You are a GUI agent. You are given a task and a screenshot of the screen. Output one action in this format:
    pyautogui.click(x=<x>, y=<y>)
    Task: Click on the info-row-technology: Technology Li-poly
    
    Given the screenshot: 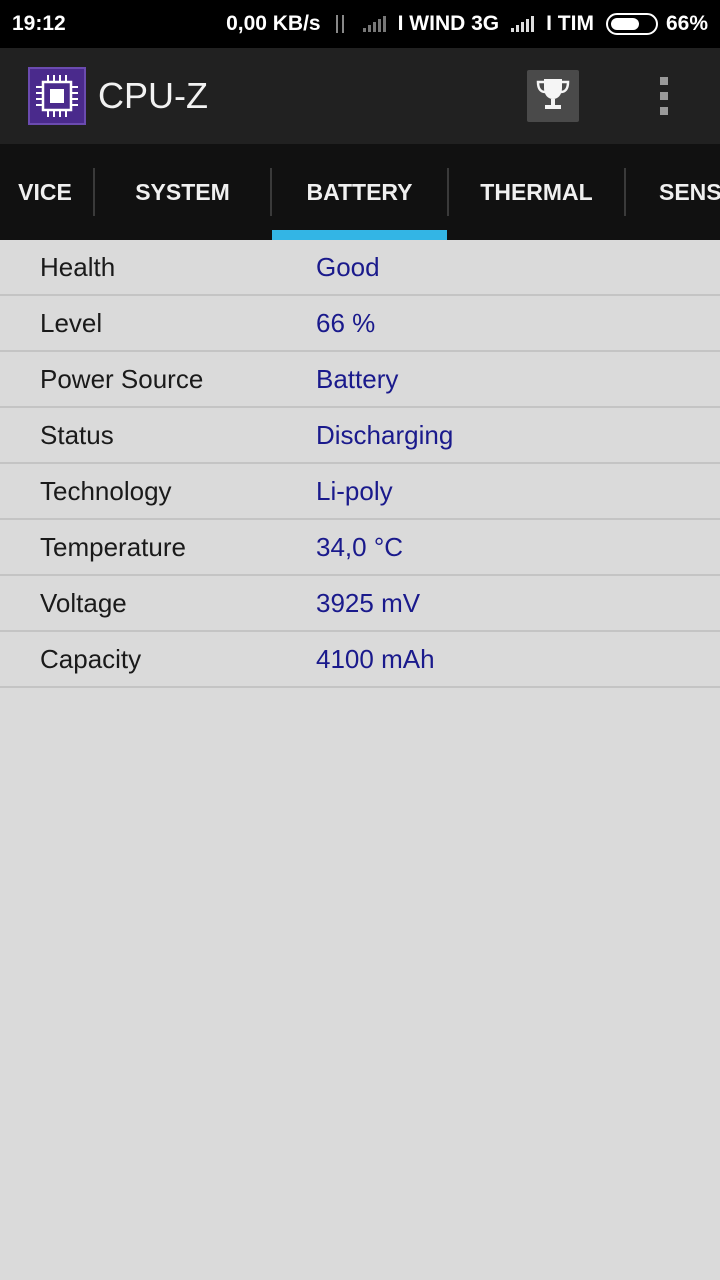 What is the action you would take?
    pyautogui.click(x=360, y=492)
    